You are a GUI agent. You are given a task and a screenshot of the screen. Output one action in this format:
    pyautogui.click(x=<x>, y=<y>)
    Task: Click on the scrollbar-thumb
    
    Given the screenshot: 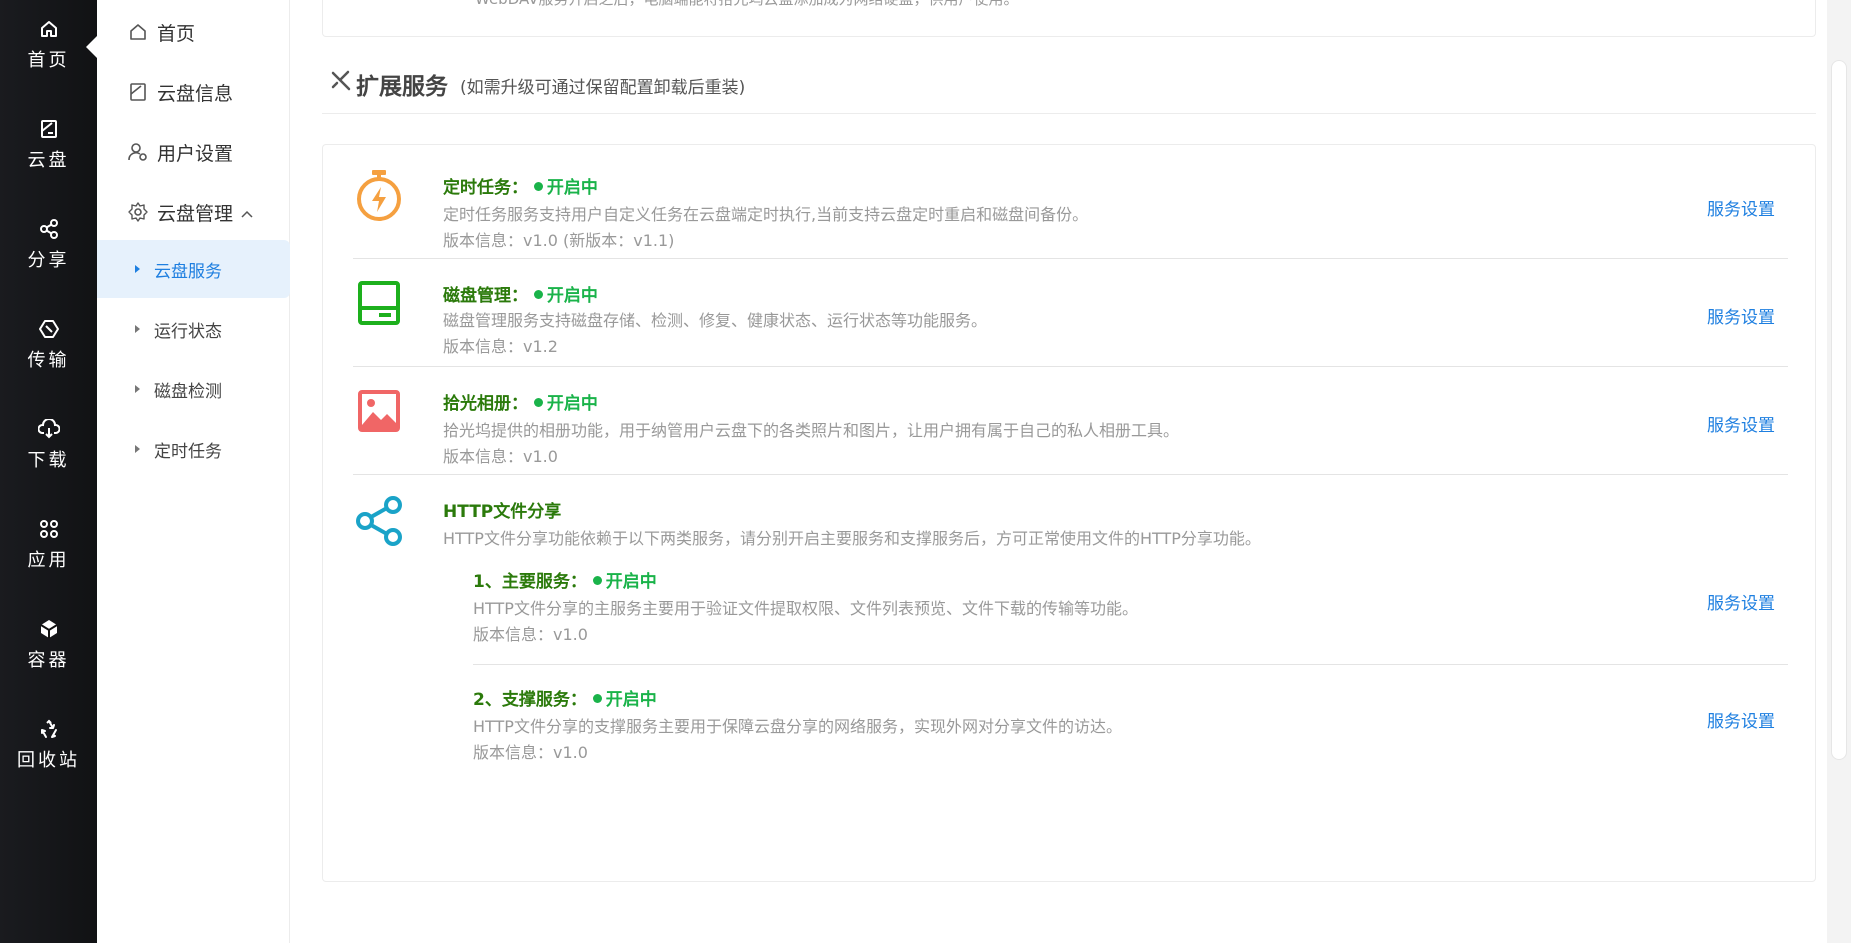 What is the action you would take?
    pyautogui.click(x=1839, y=410)
    